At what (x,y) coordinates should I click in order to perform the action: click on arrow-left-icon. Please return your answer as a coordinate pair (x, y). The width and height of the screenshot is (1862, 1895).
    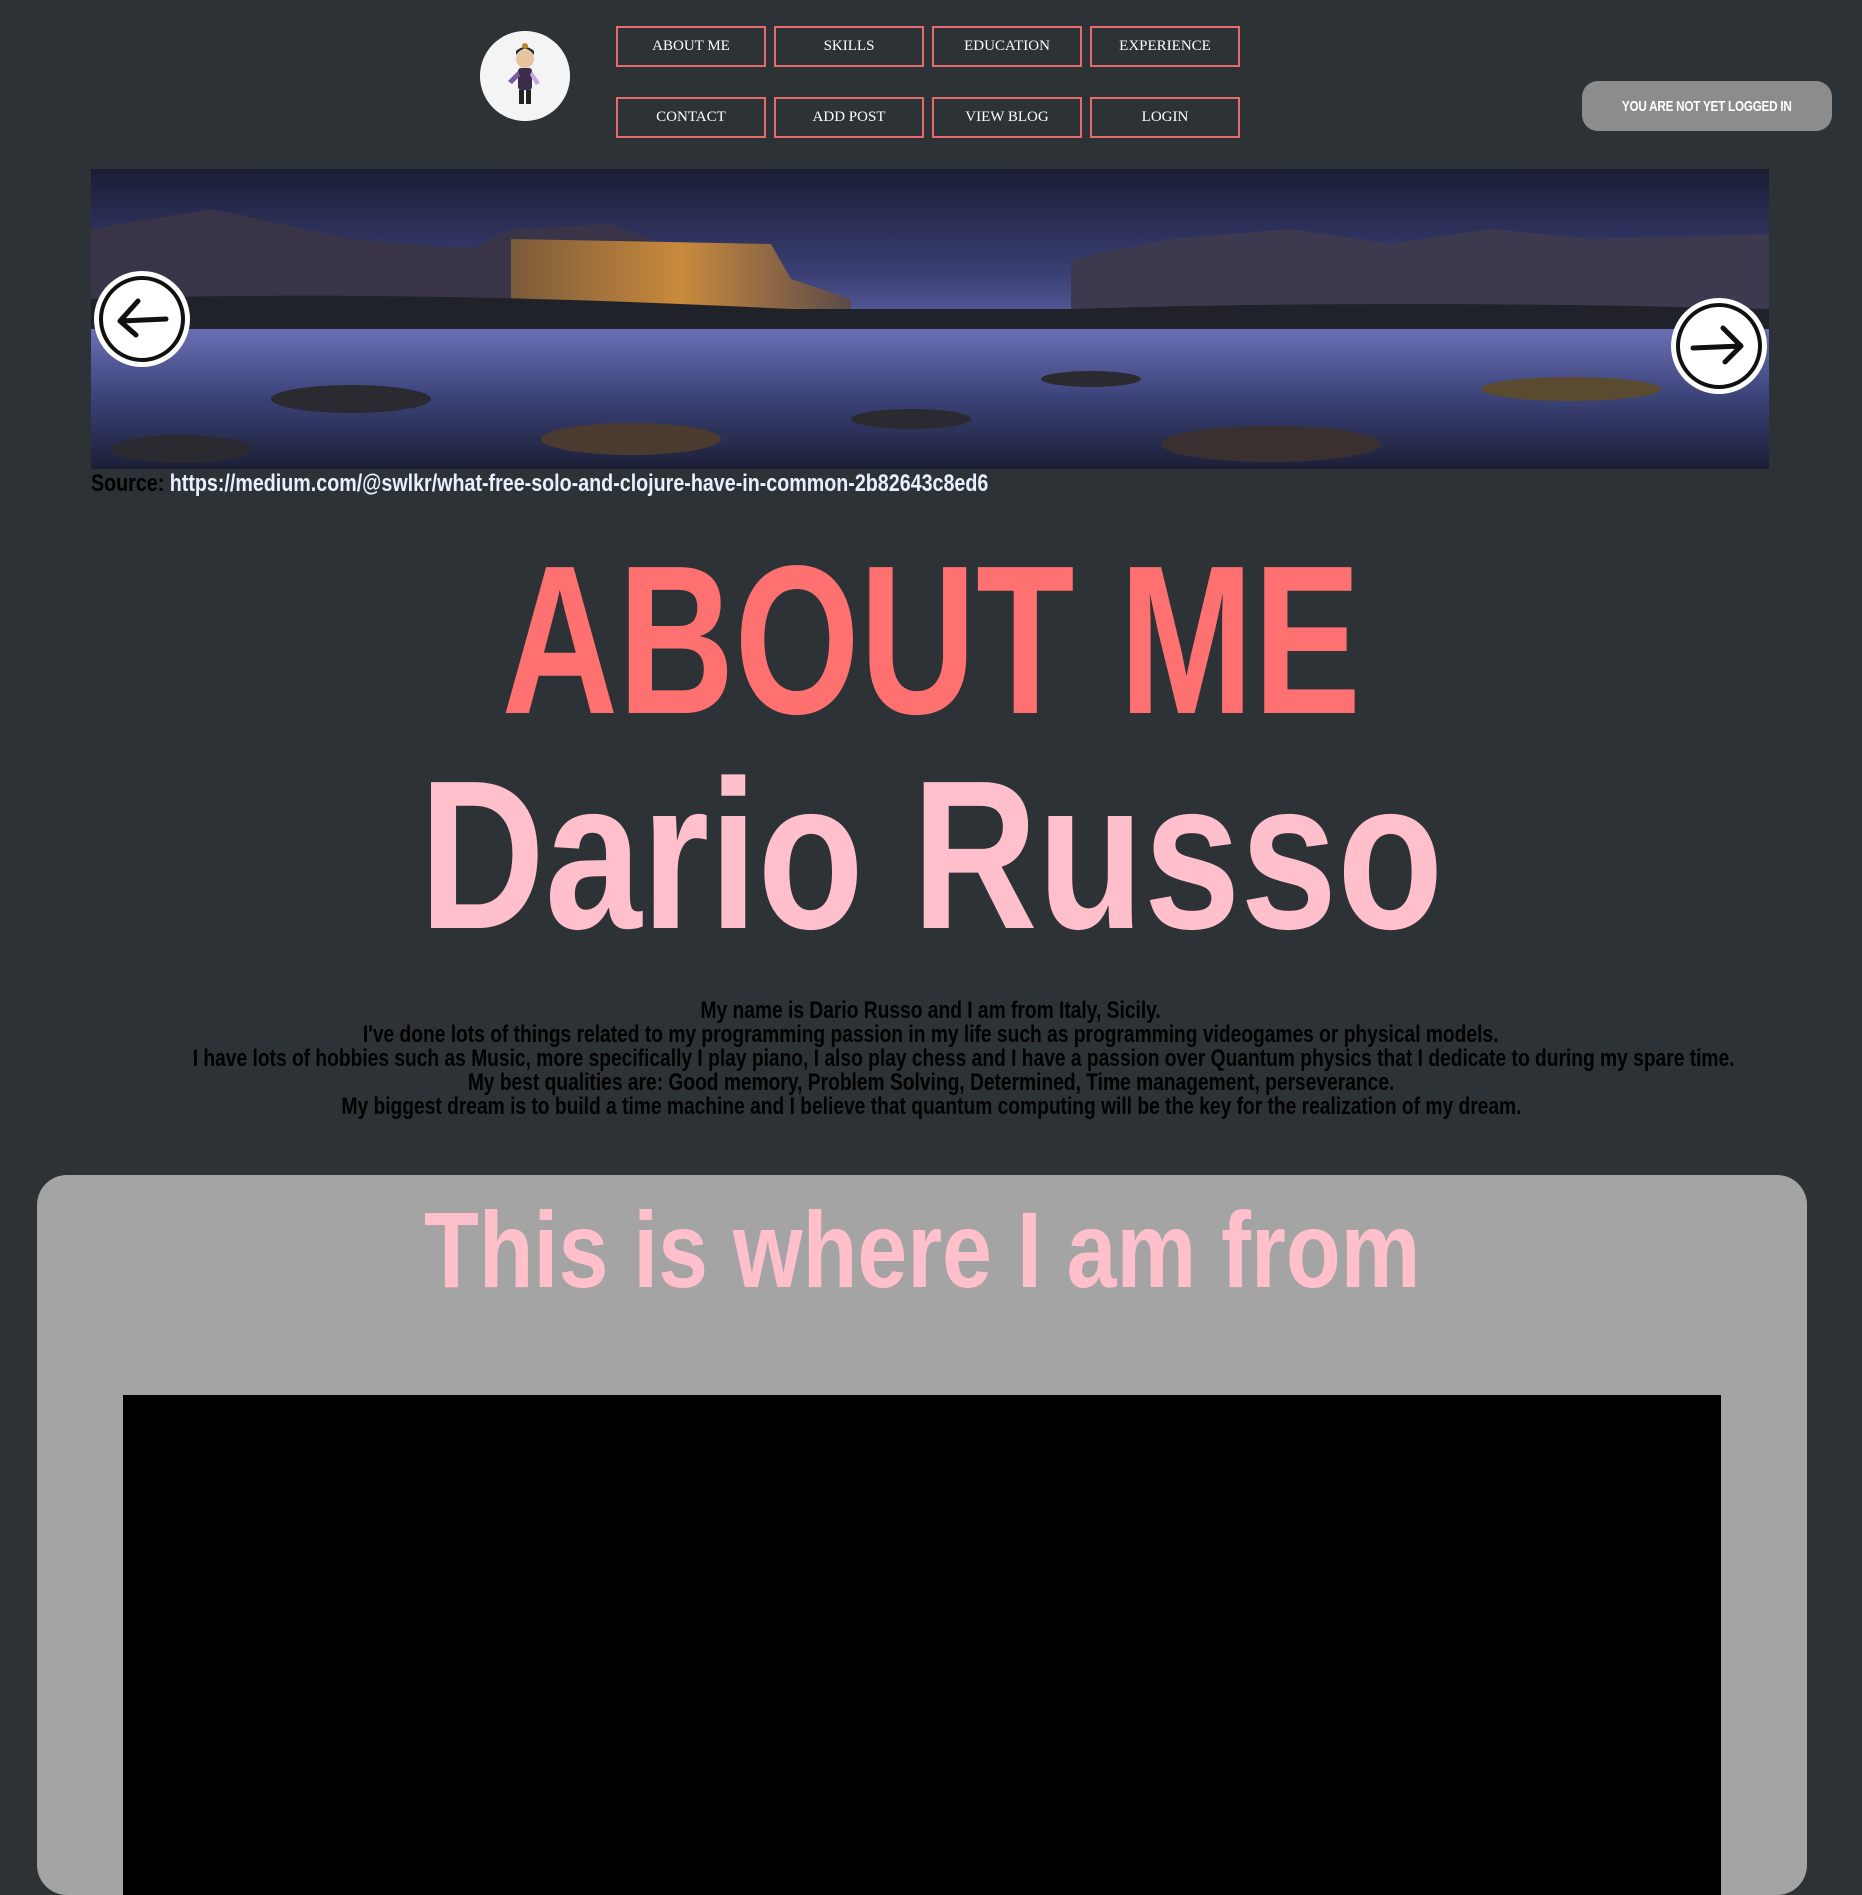
    Looking at the image, I should click on (142, 319).